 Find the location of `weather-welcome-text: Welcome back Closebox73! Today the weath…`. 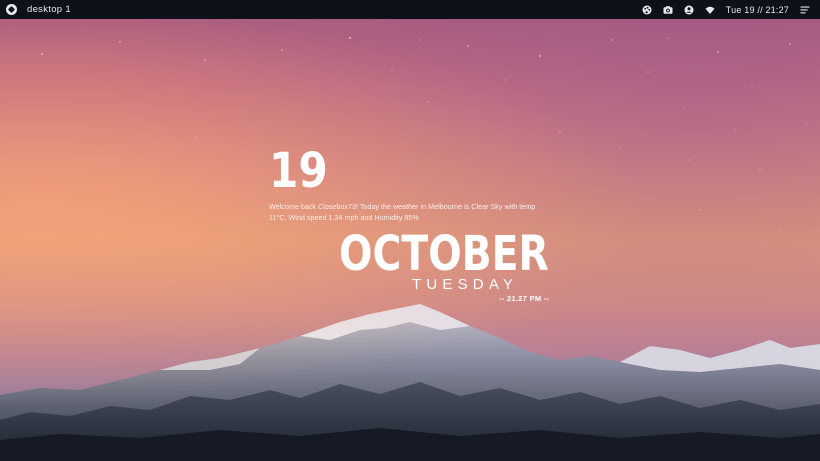

weather-welcome-text: Welcome back Closebox73! Today the weath… is located at coordinates (402, 212).